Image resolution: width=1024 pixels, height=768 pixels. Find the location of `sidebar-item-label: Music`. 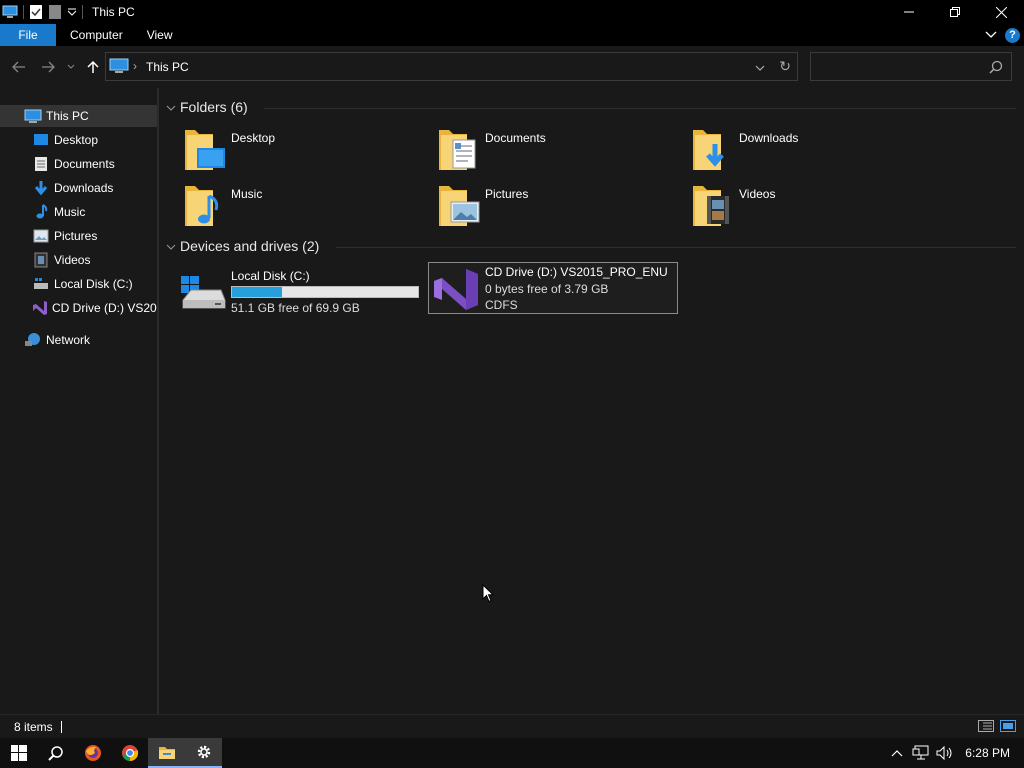

sidebar-item-label: Music is located at coordinates (70, 212).